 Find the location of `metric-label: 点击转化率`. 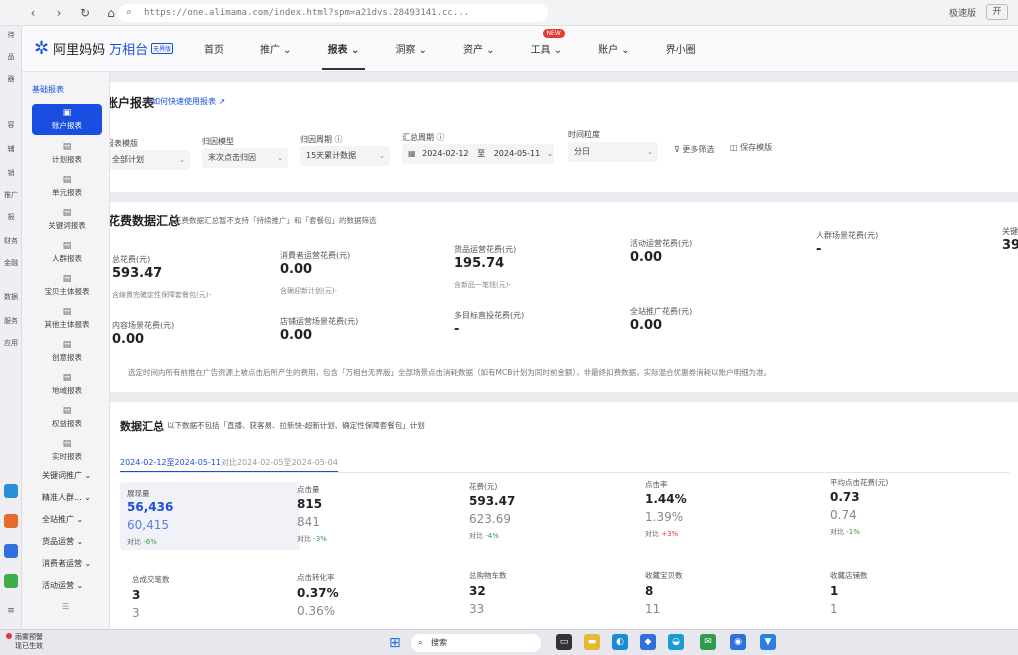

metric-label: 点击转化率 is located at coordinates (316, 577).